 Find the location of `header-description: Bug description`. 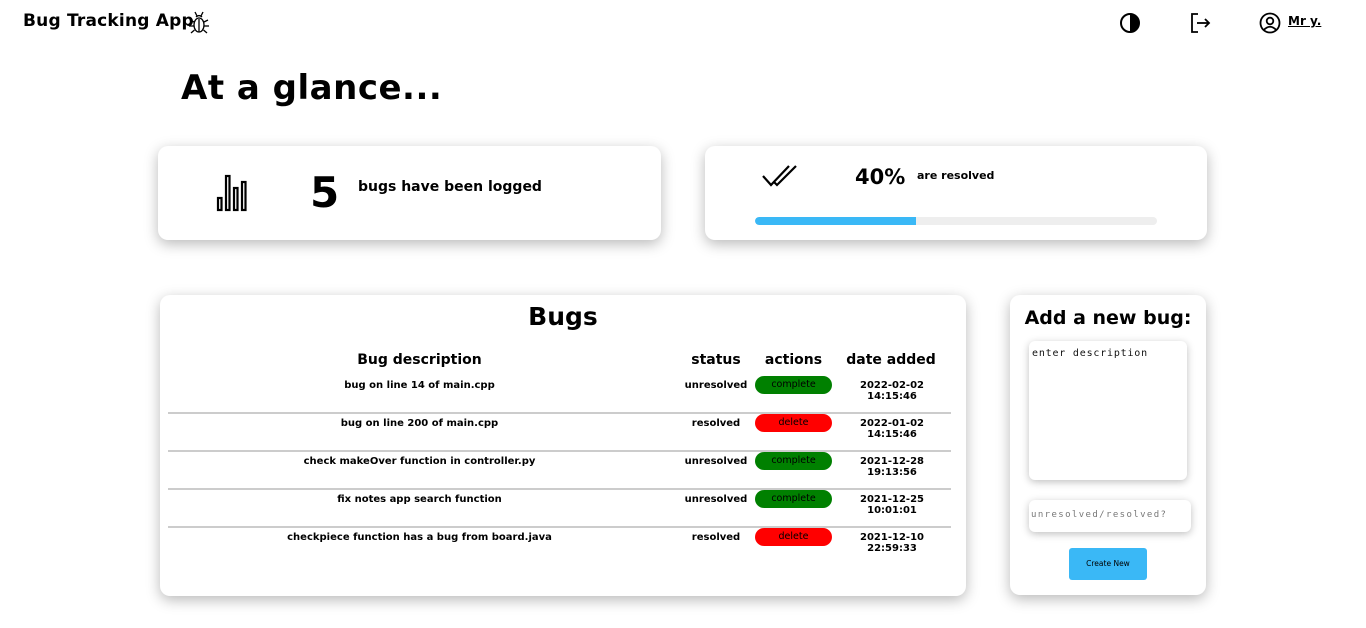

header-description: Bug description is located at coordinates (419, 360).